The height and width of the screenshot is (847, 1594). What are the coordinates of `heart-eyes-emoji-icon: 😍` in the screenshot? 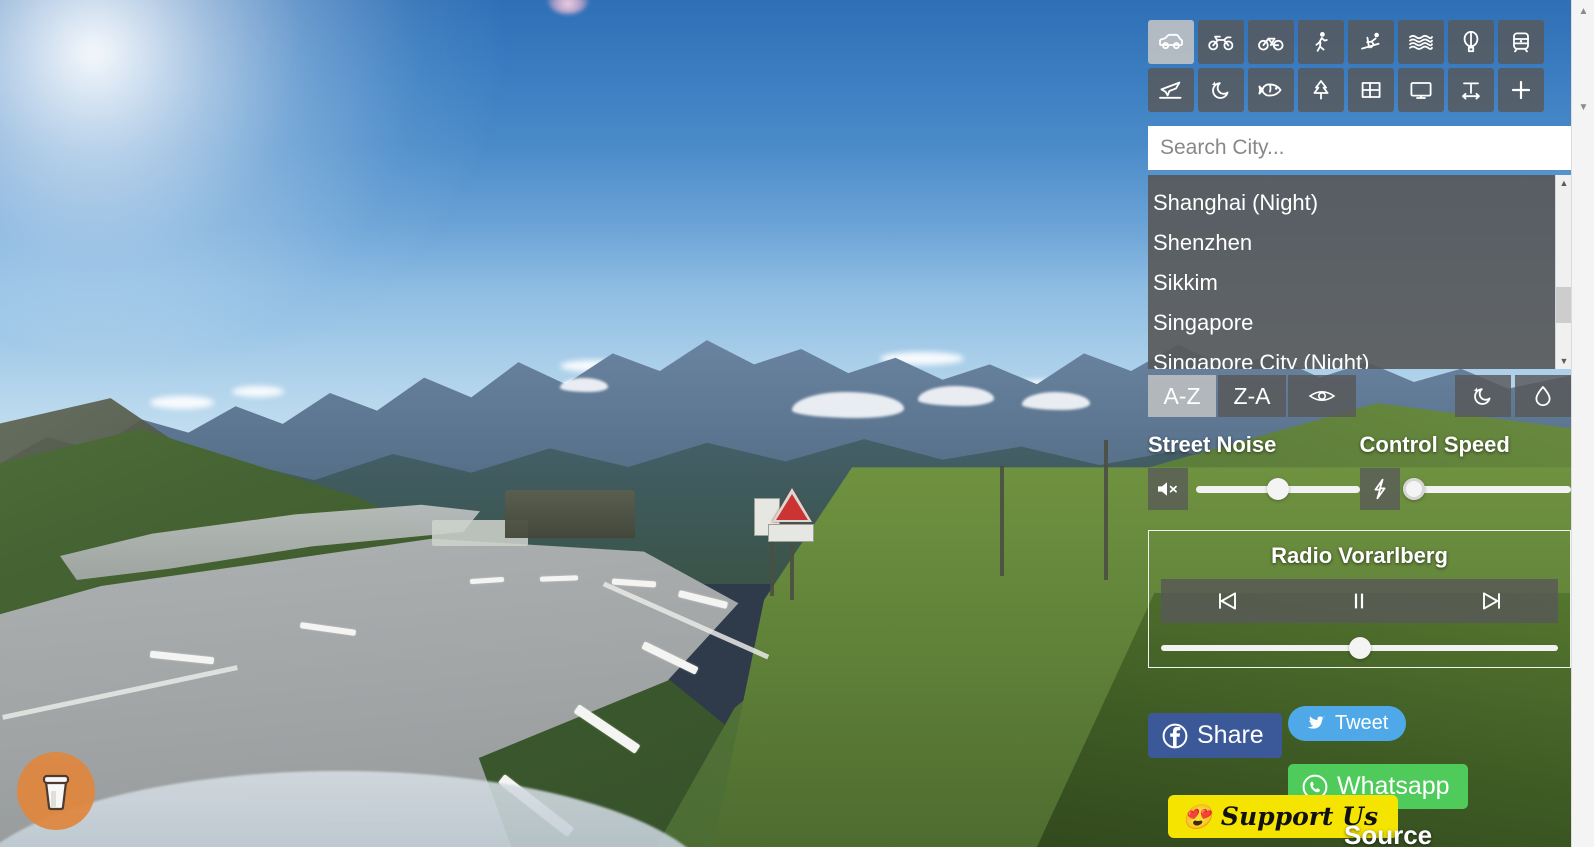 It's located at (1197, 816).